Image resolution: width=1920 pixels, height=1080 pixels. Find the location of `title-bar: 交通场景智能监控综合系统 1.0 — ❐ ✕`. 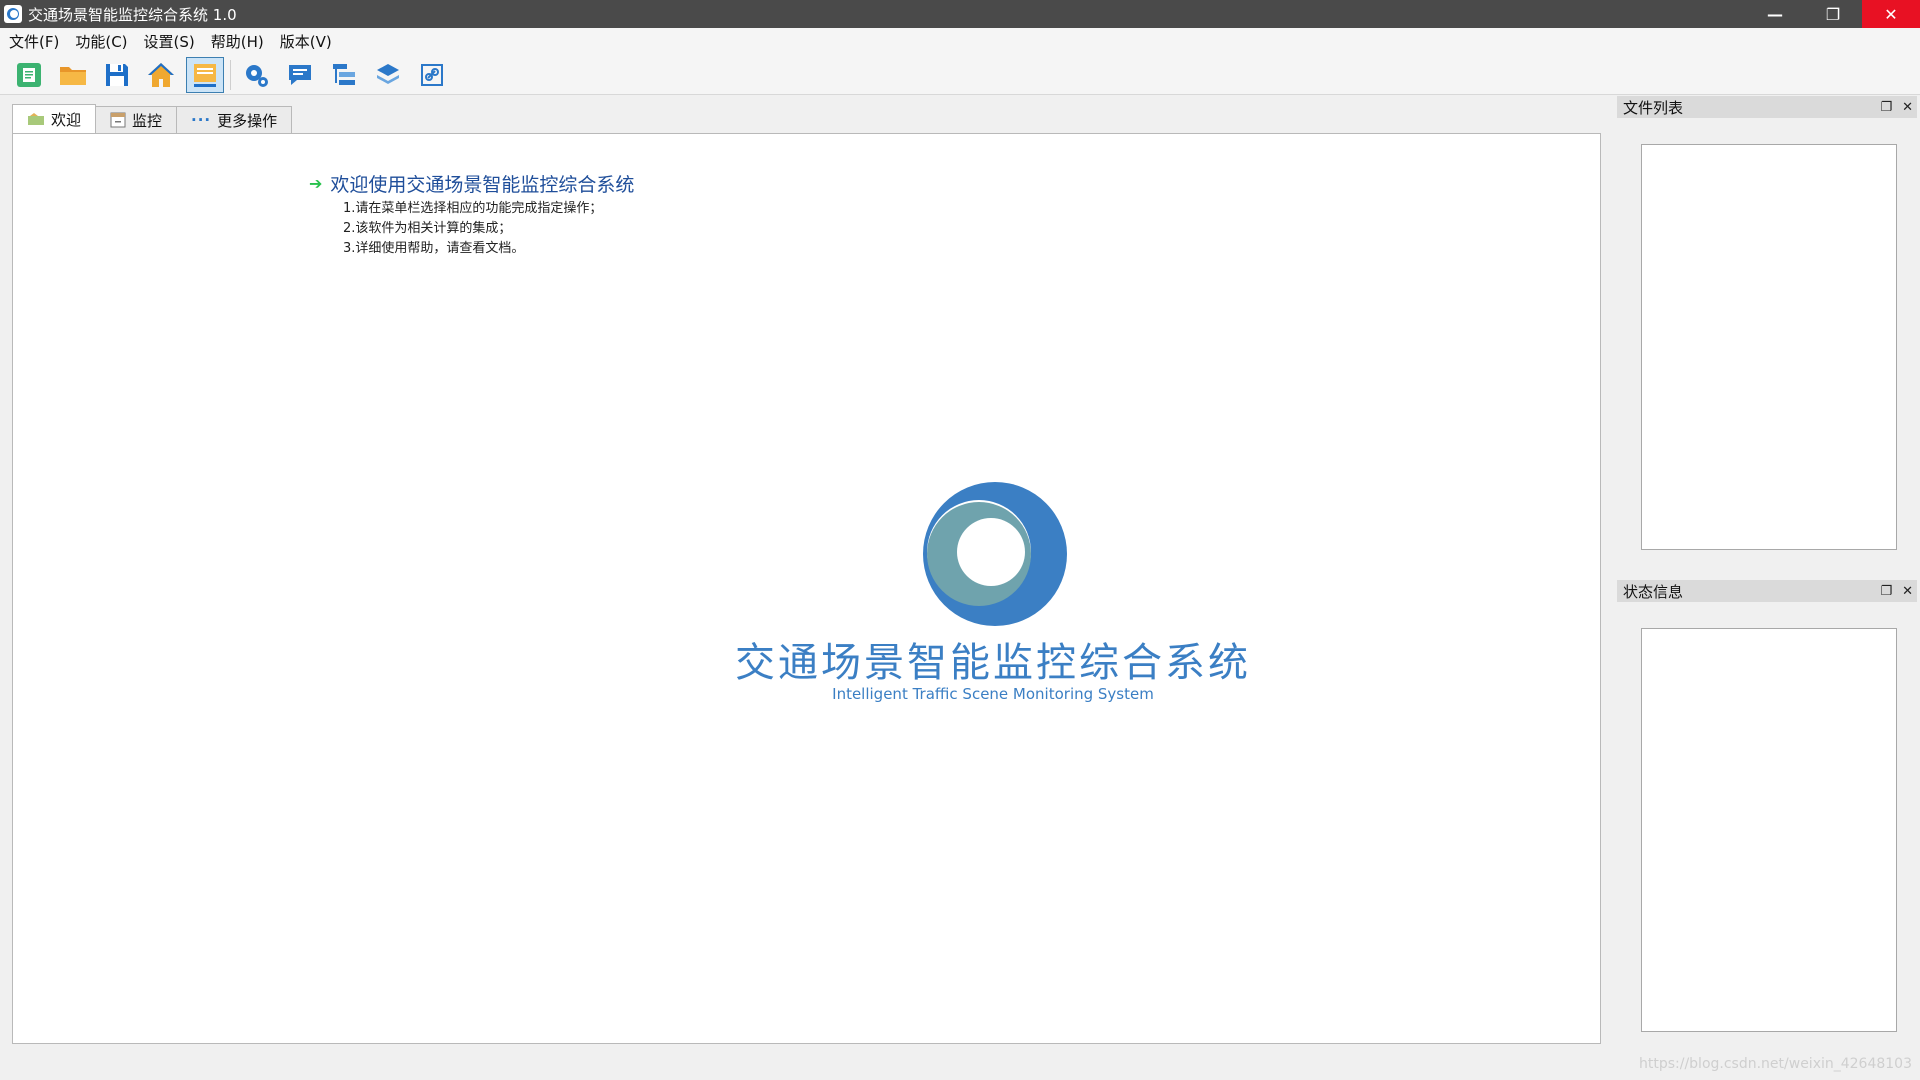

title-bar: 交通场景智能监控综合系统 1.0 — ❐ ✕ is located at coordinates (960, 14).